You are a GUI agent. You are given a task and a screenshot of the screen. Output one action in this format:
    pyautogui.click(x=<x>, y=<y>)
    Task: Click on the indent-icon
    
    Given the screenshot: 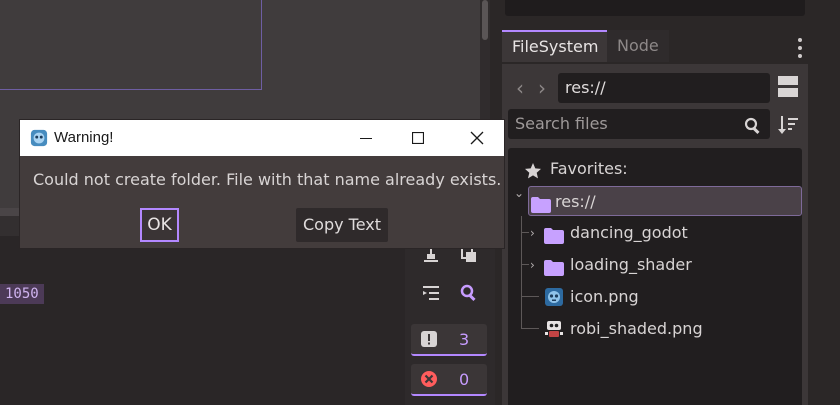 What is the action you would take?
    pyautogui.click(x=431, y=293)
    